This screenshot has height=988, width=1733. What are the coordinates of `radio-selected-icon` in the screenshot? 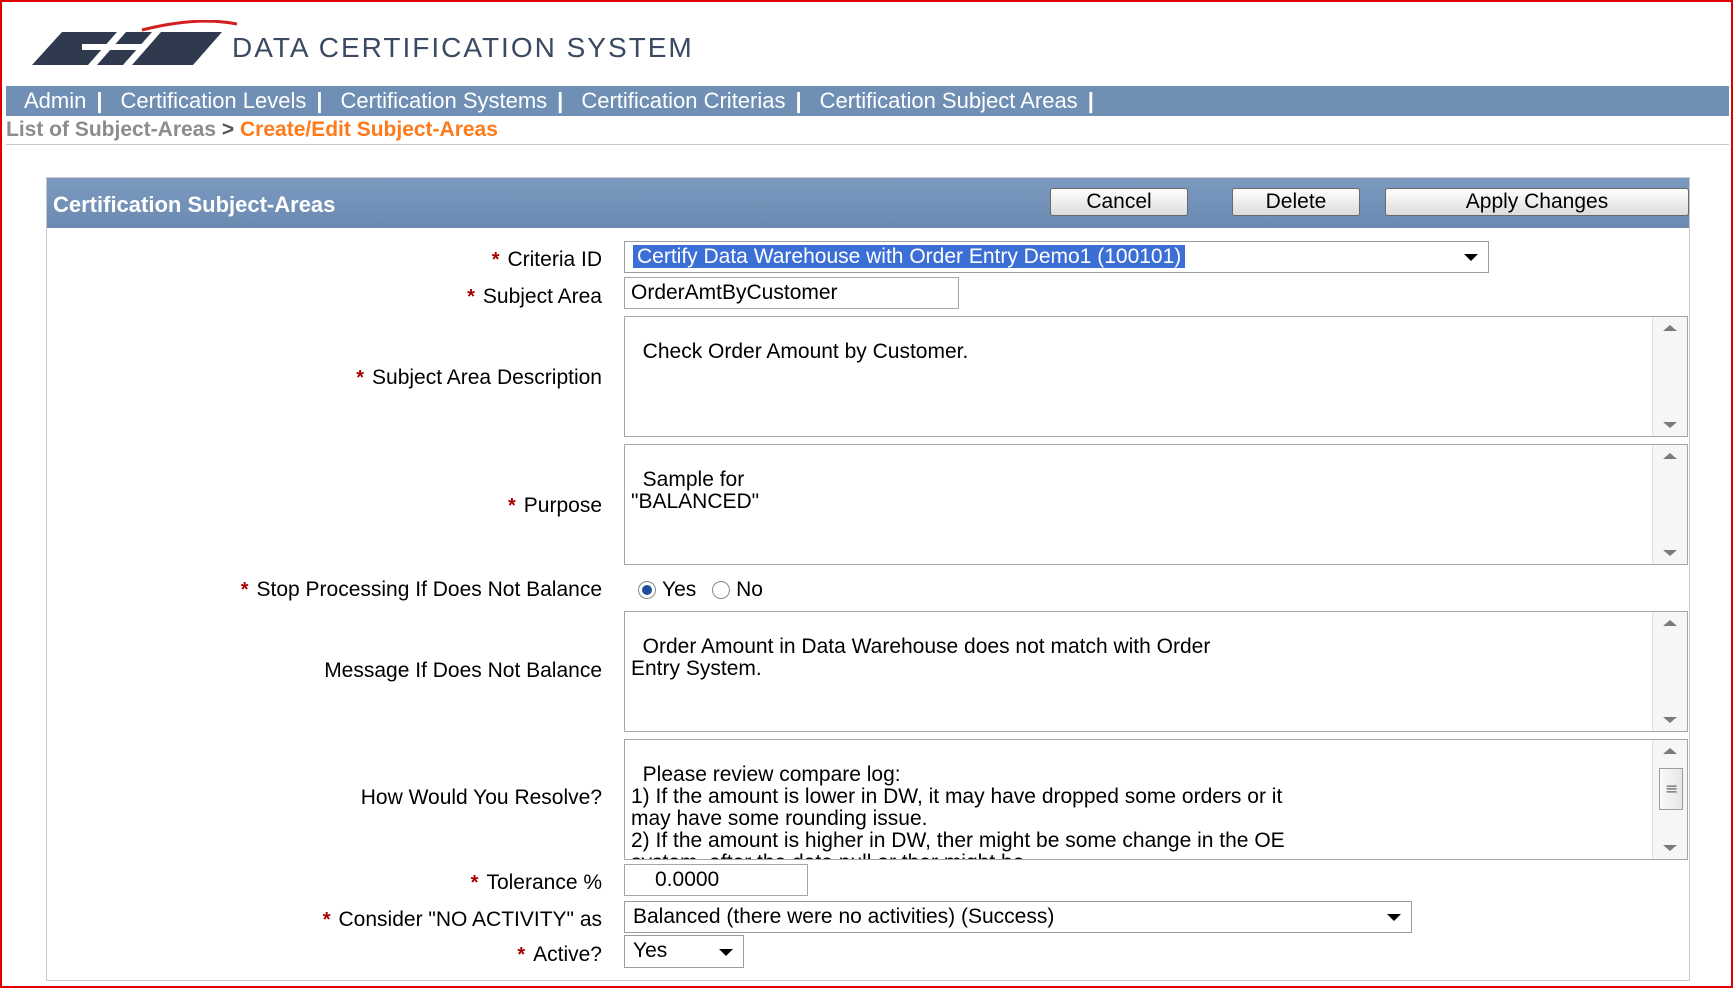 It's located at (647, 590).